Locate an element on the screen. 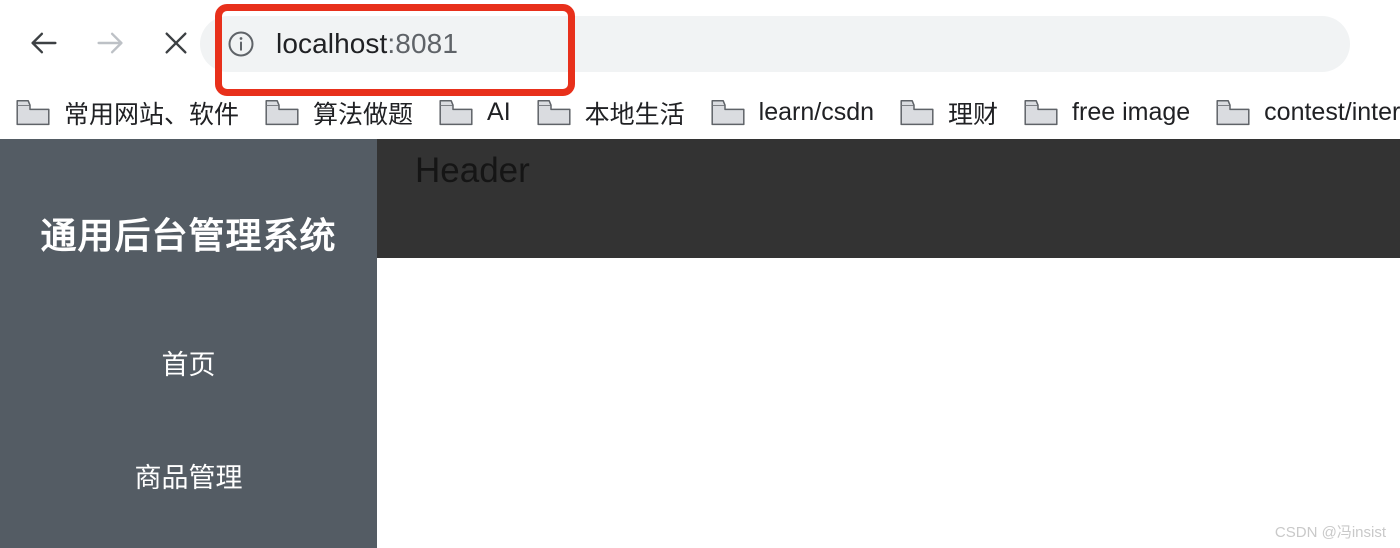 This screenshot has width=1400, height=548. forward-button is located at coordinates (110, 43).